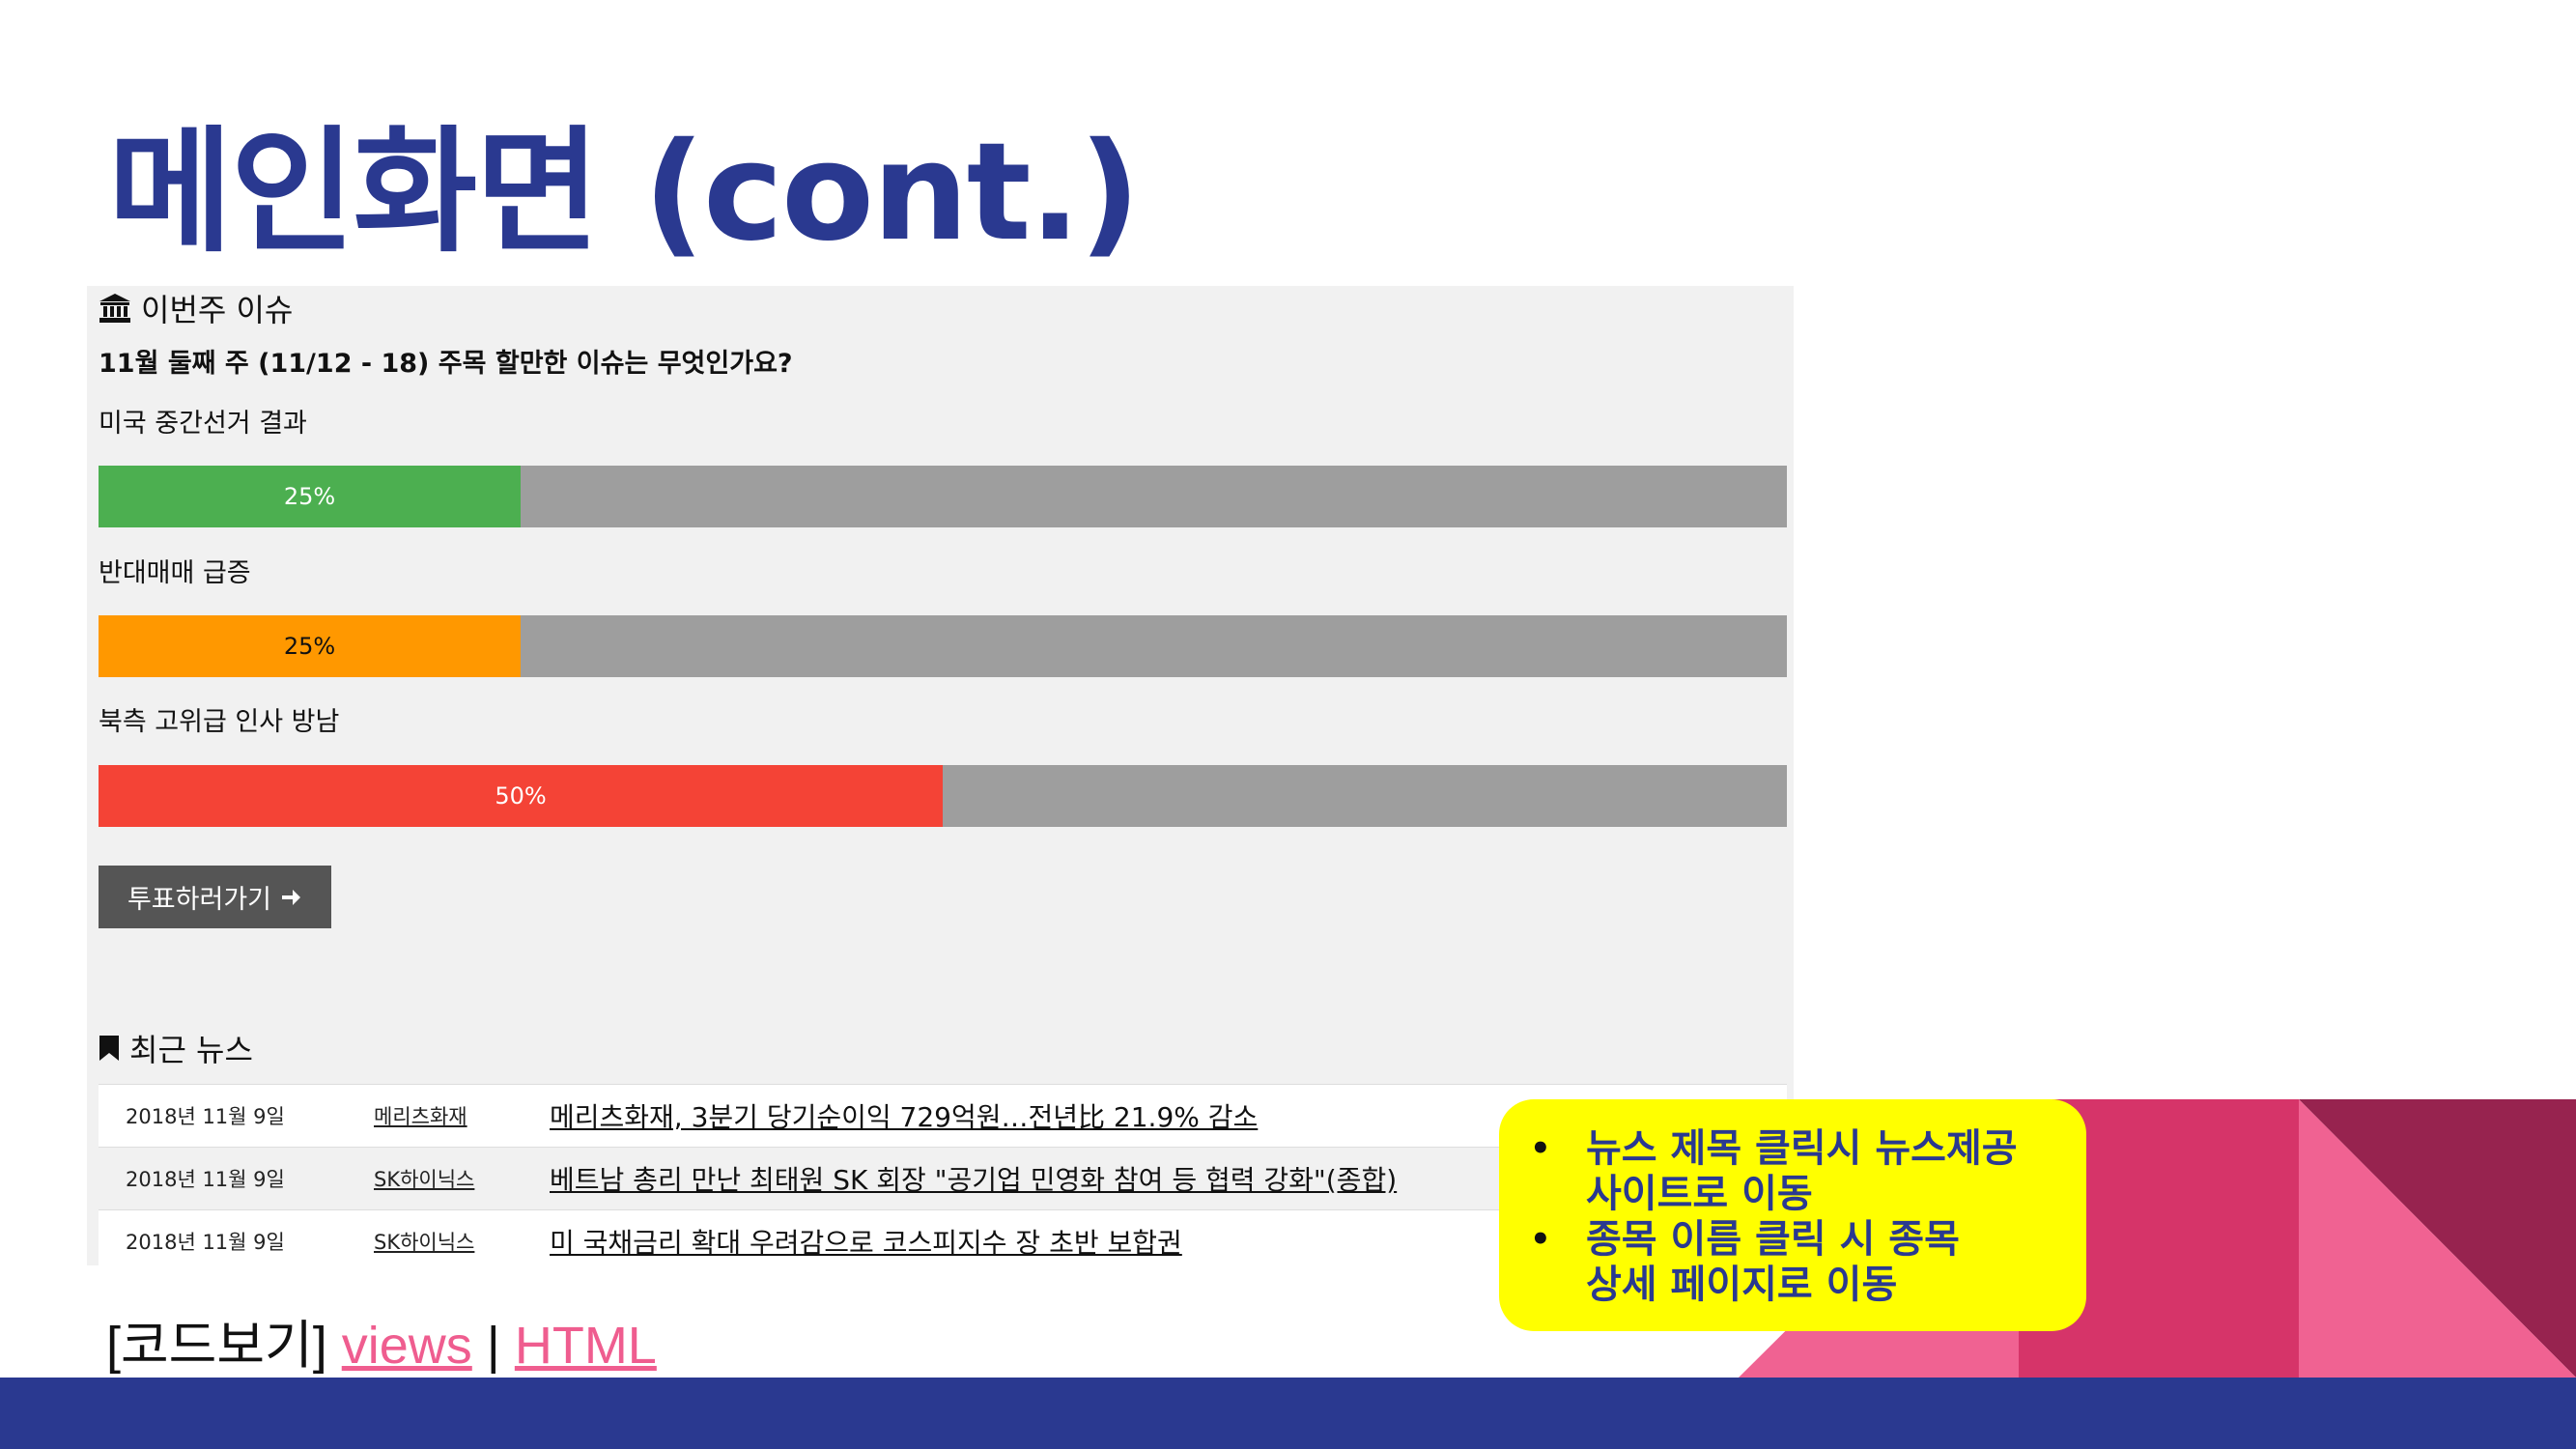  What do you see at coordinates (1288, 1413) in the screenshot?
I see `bottom-band` at bounding box center [1288, 1413].